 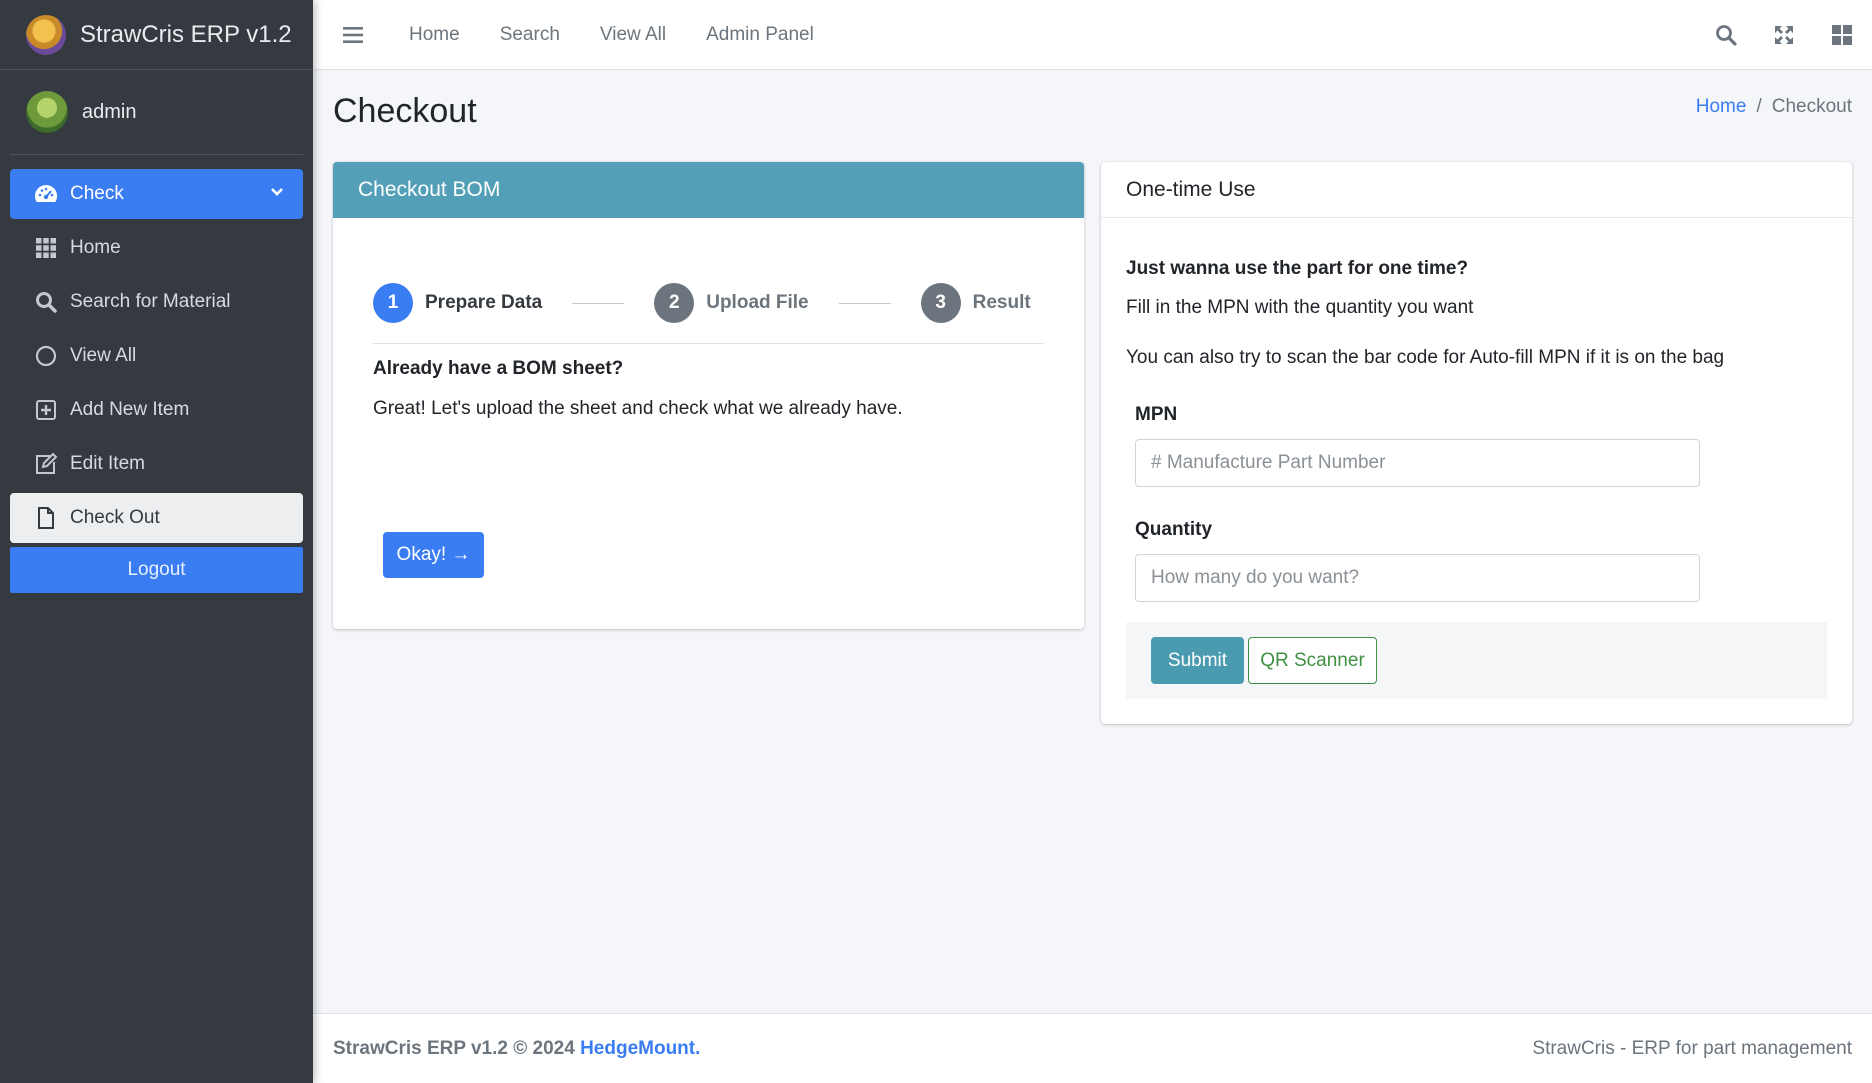 I want to click on breadcrumb: Home / Checkout, so click(x=1774, y=107).